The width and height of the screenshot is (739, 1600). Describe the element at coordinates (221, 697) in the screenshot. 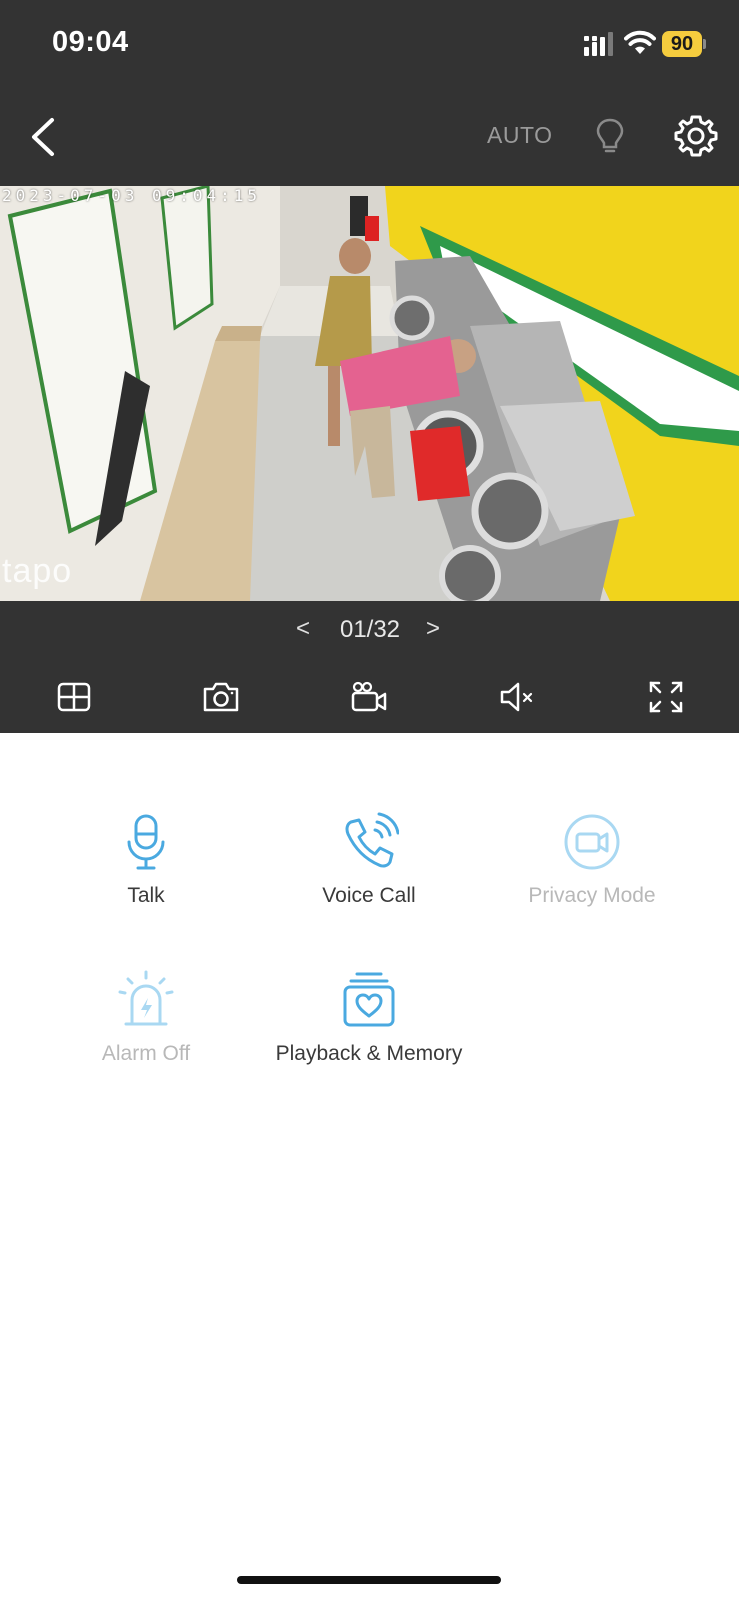

I see `snapshot-icon` at that location.